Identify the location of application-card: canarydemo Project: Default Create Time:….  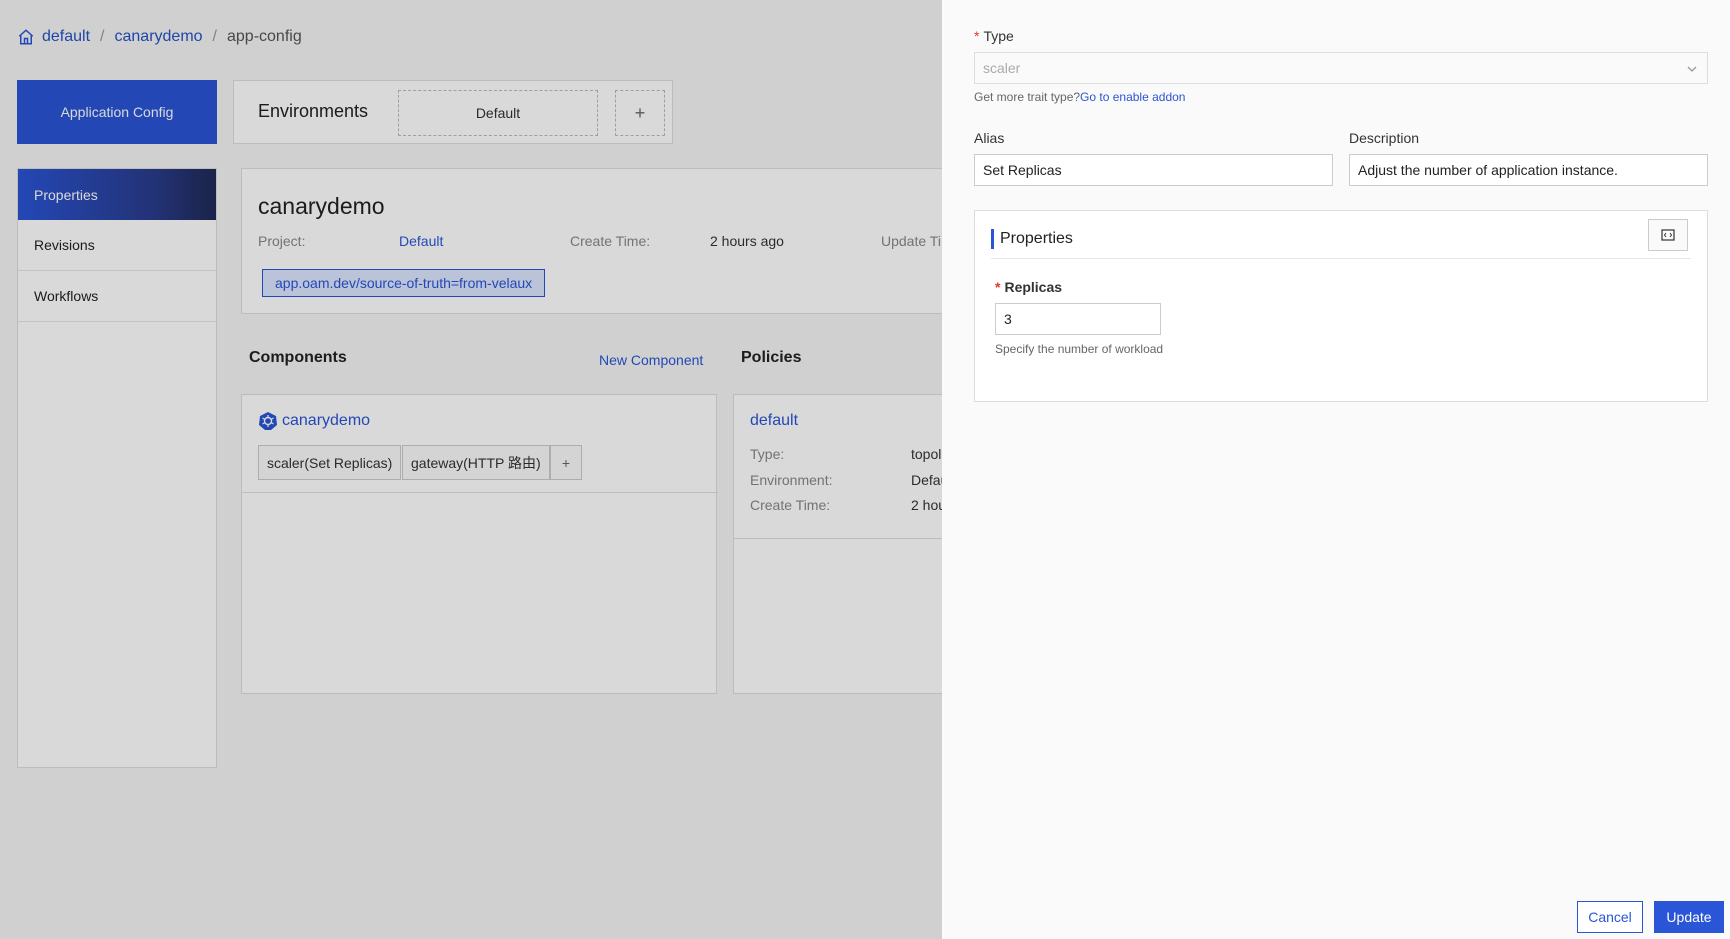
(596, 241).